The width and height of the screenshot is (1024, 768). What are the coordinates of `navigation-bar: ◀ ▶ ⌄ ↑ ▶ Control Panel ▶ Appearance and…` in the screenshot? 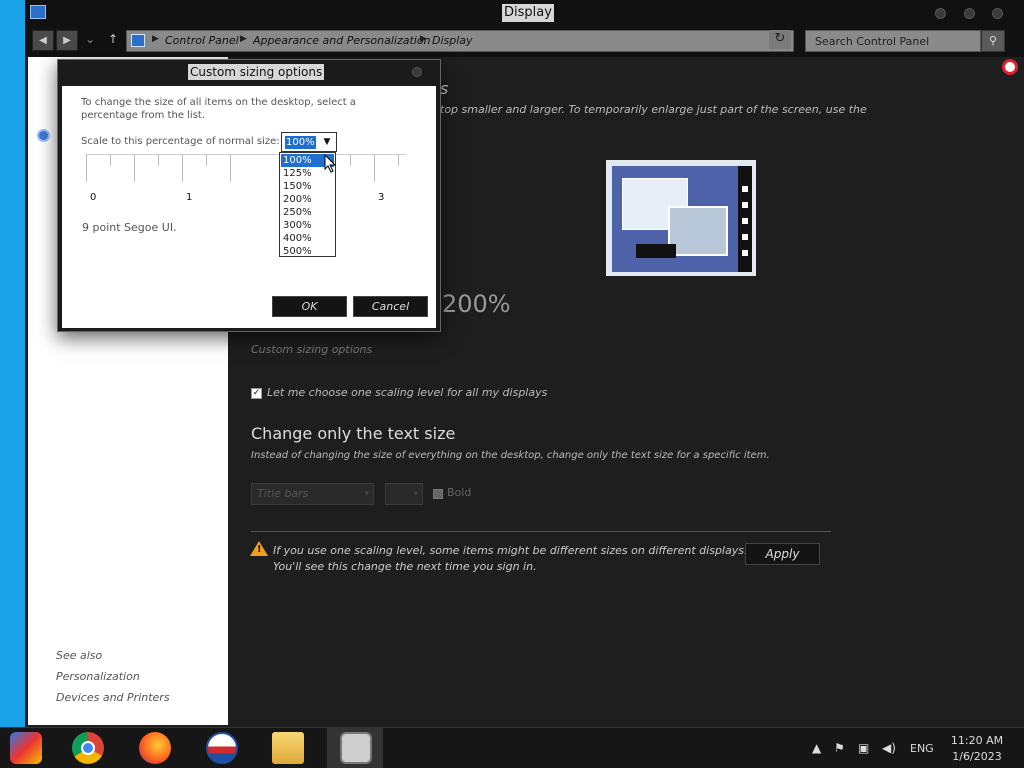 It's located at (524, 42).